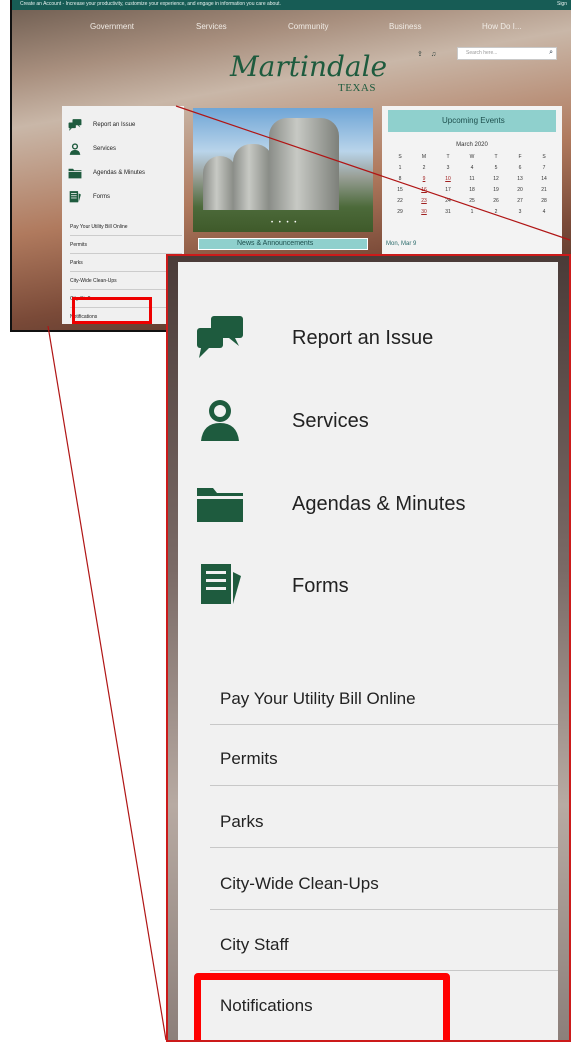 The height and width of the screenshot is (1042, 571). Describe the element at coordinates (375, 588) in the screenshot. I see `zoom-item-forms: Forms` at that location.